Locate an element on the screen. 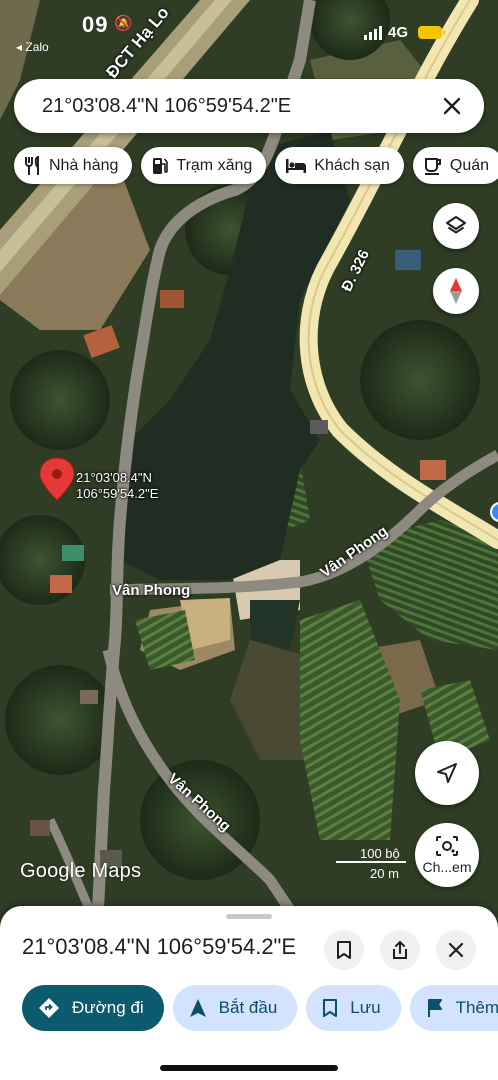  scale-bar is located at coordinates (371, 862).